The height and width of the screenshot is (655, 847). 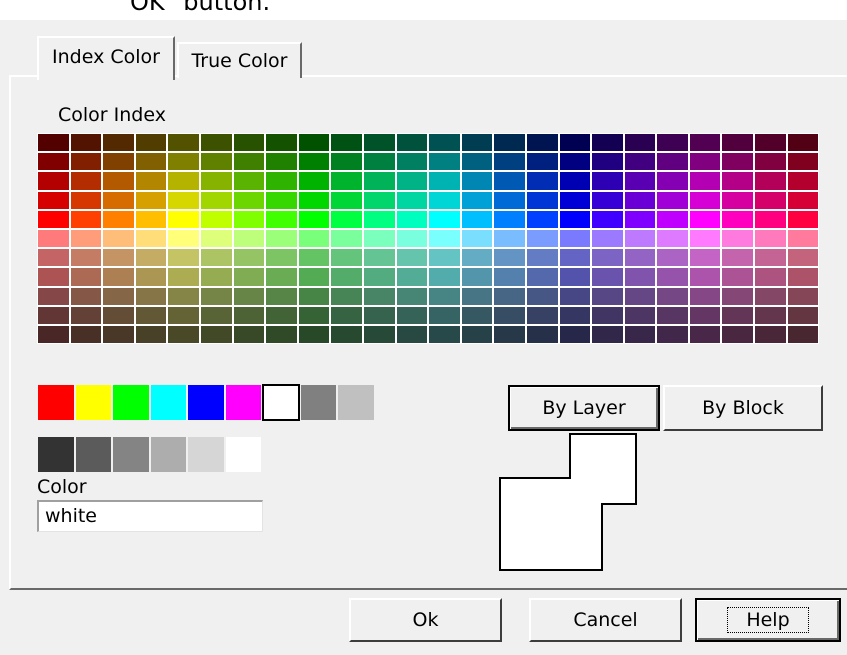 I want to click on color-name-field: white, so click(x=150, y=516).